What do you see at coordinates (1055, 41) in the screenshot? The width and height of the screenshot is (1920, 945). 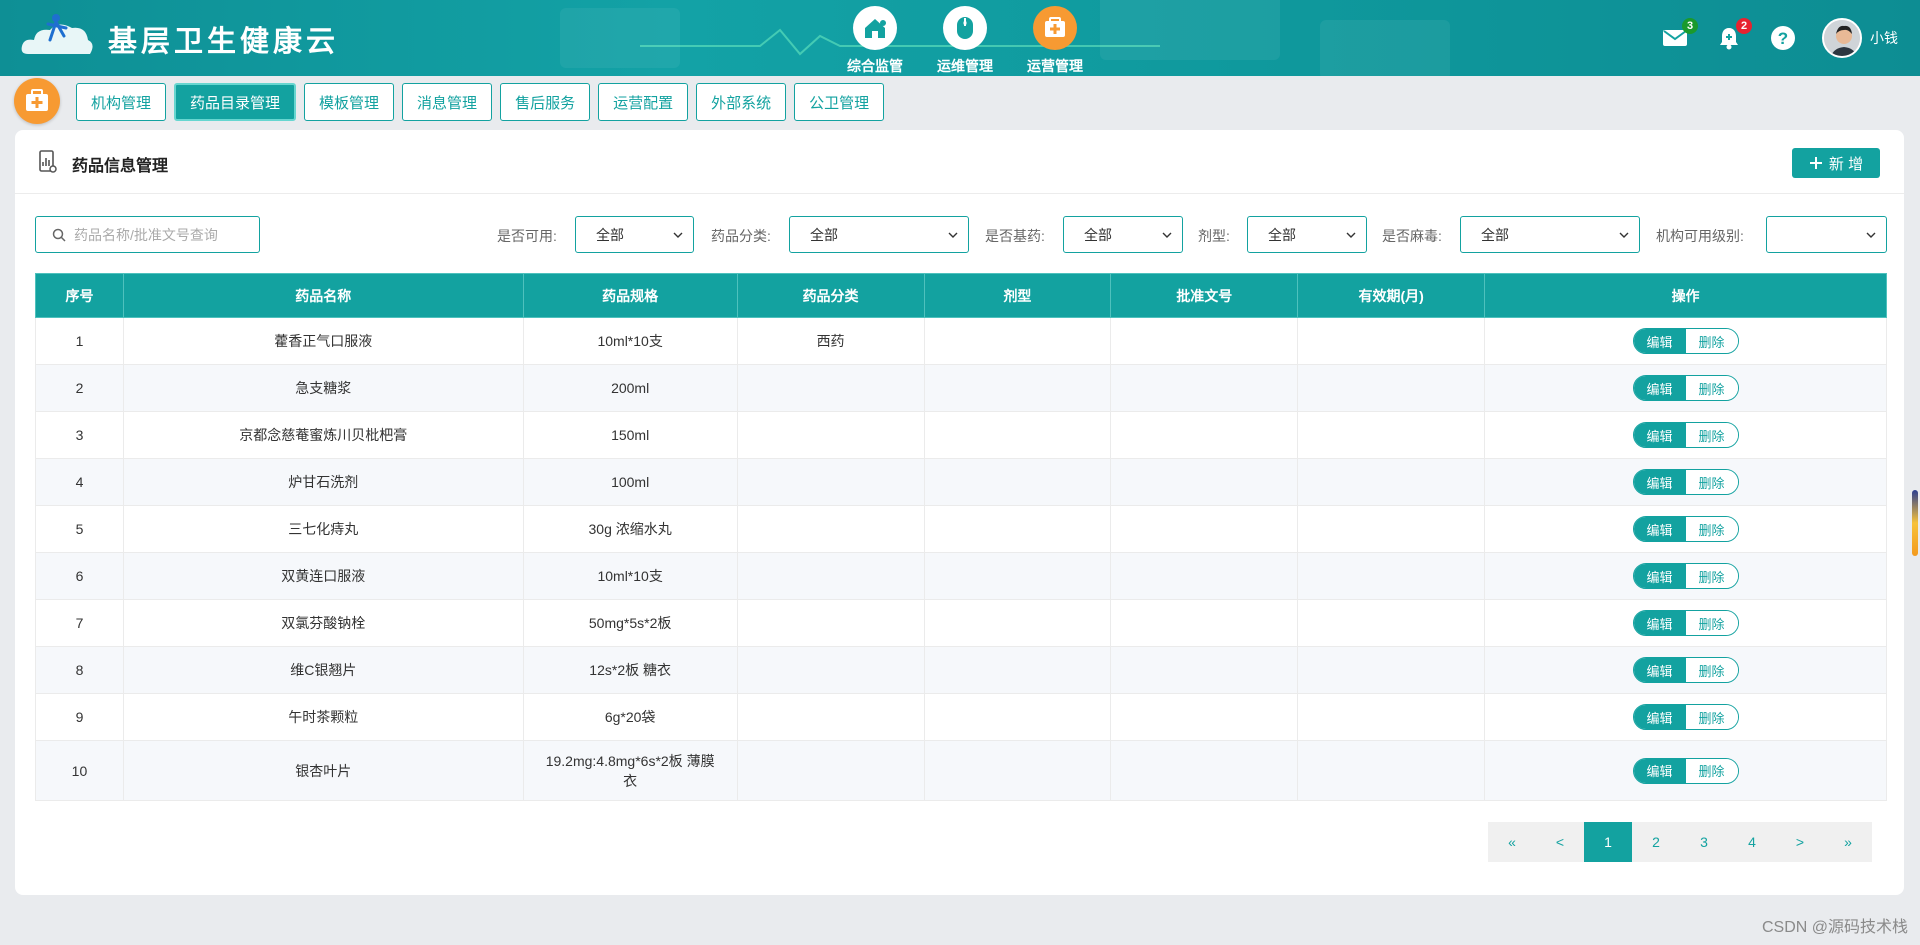 I see `top-nav-item-operations: 运营管理` at bounding box center [1055, 41].